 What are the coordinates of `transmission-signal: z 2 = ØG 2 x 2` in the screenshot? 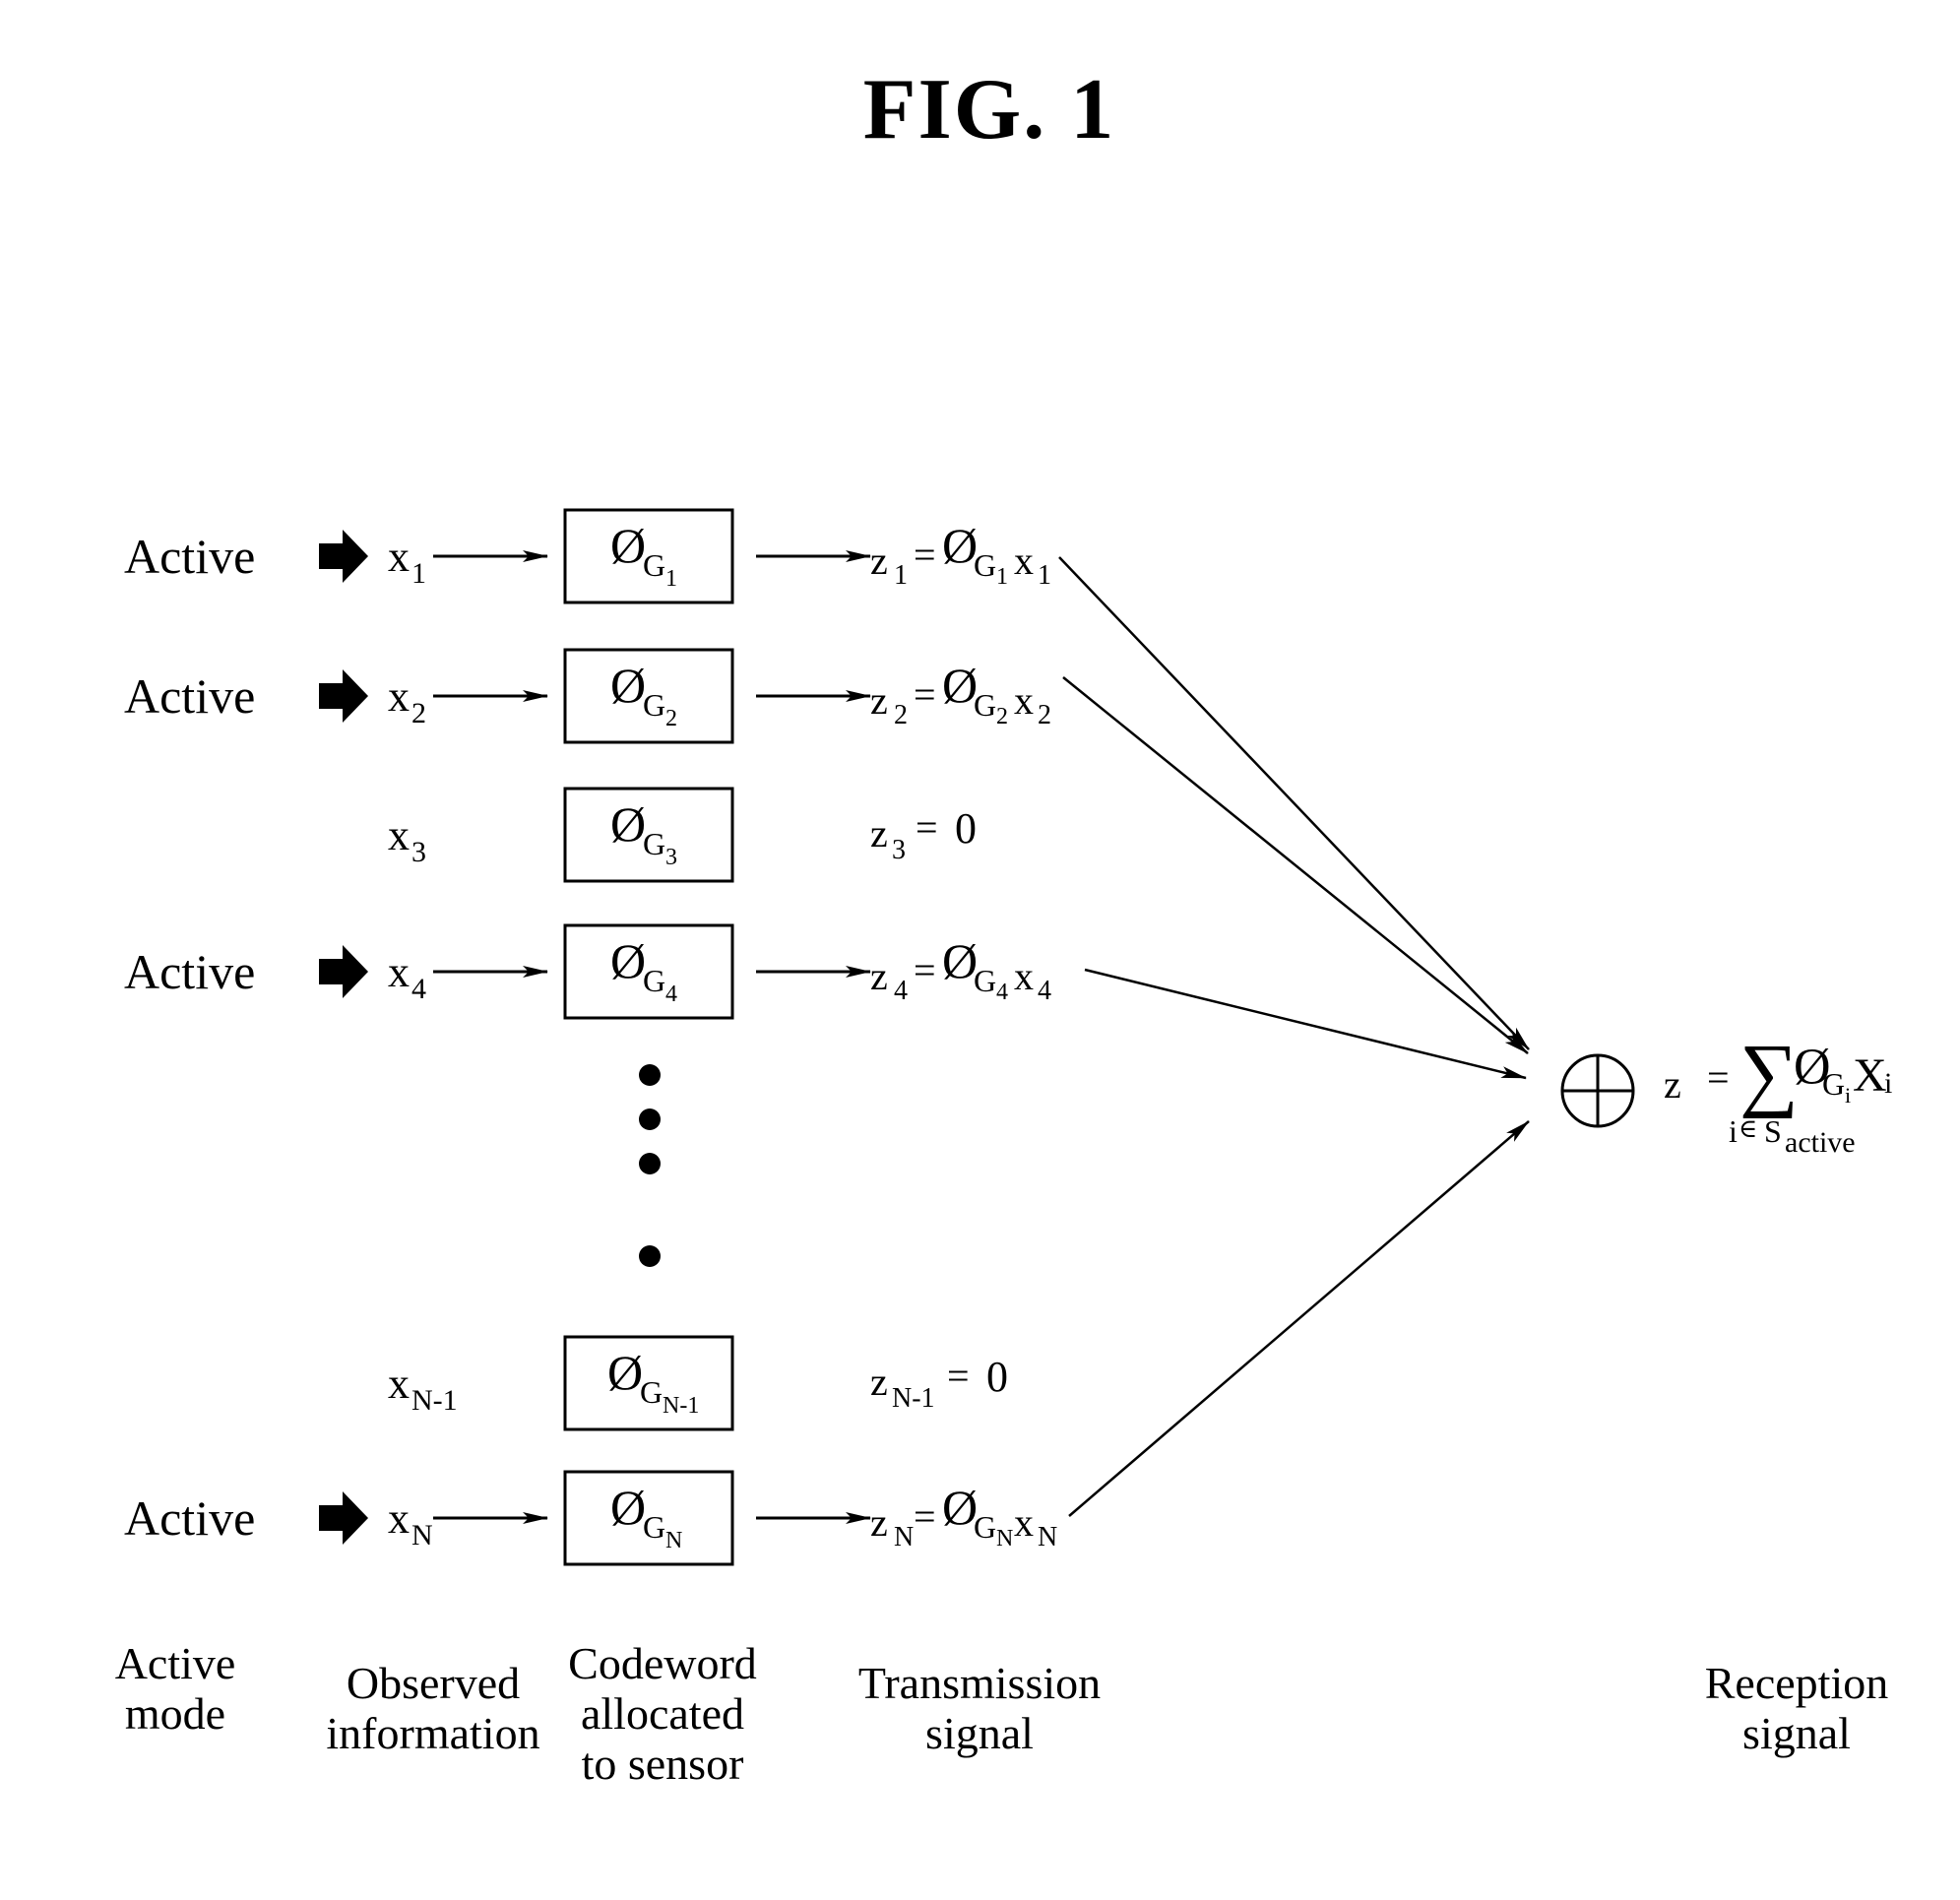 It's located at (960, 694).